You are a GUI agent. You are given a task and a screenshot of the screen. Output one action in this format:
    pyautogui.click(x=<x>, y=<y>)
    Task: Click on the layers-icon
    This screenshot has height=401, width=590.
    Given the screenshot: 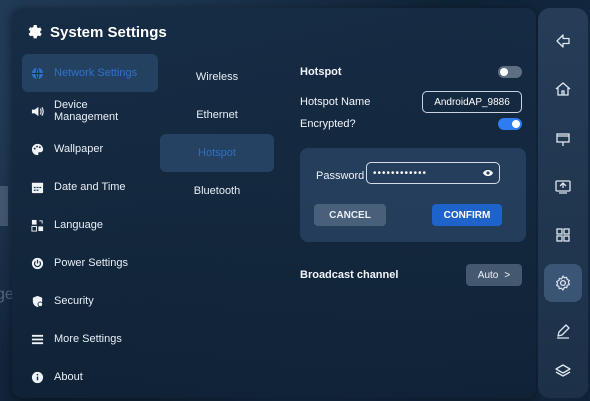 What is the action you would take?
    pyautogui.click(x=563, y=370)
    